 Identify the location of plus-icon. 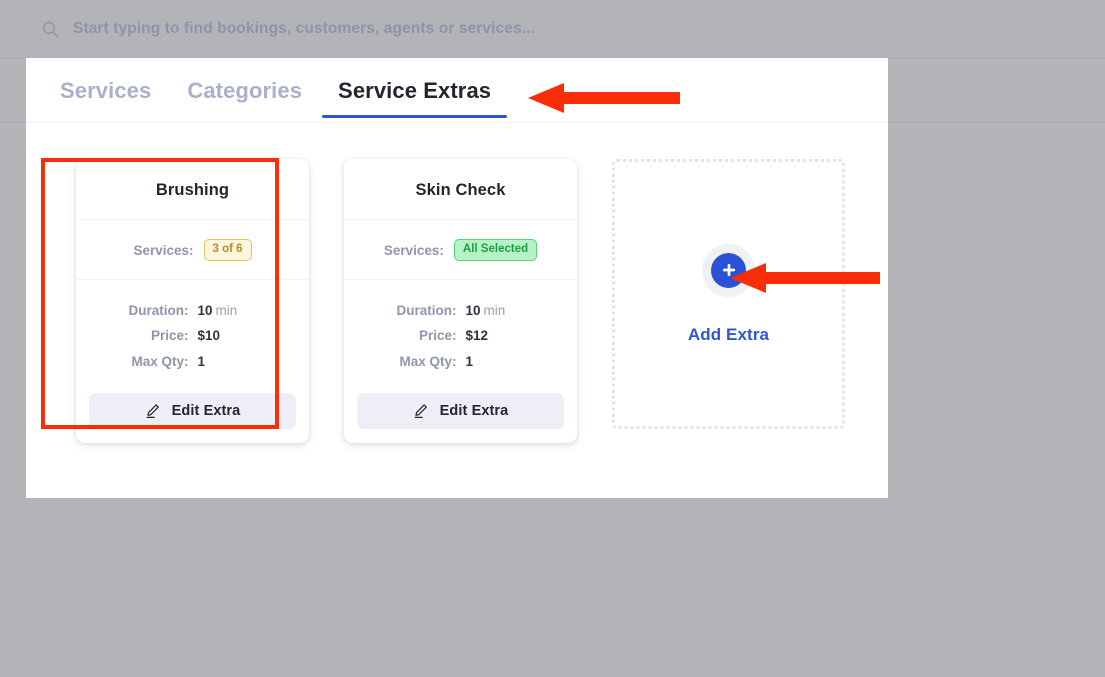
(728, 270).